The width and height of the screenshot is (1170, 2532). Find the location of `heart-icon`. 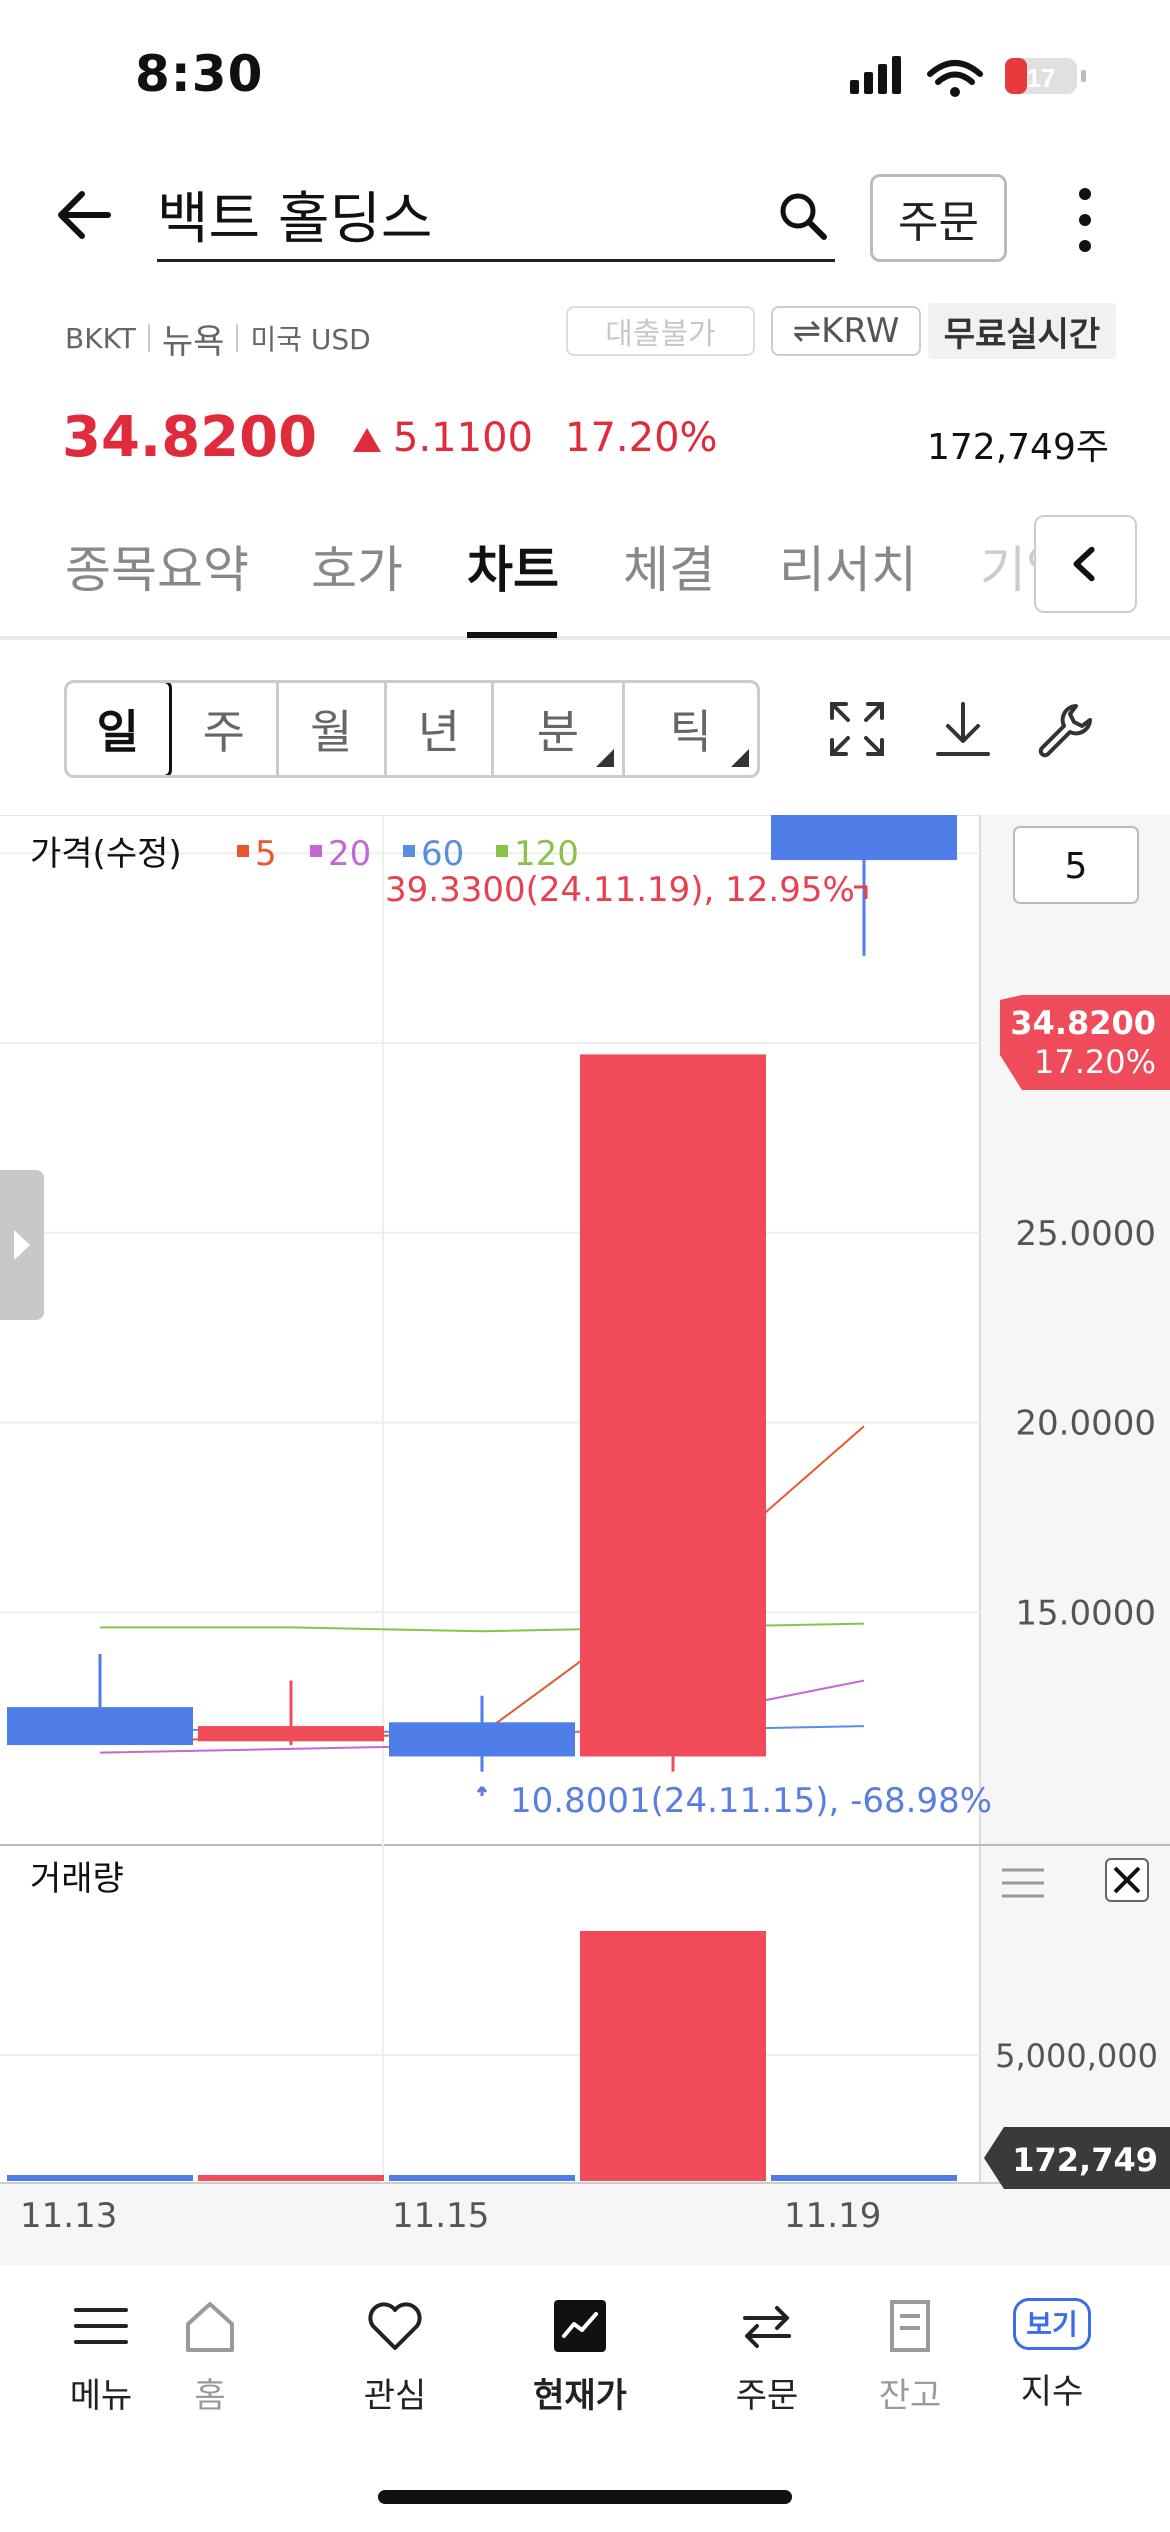

heart-icon is located at coordinates (395, 2326).